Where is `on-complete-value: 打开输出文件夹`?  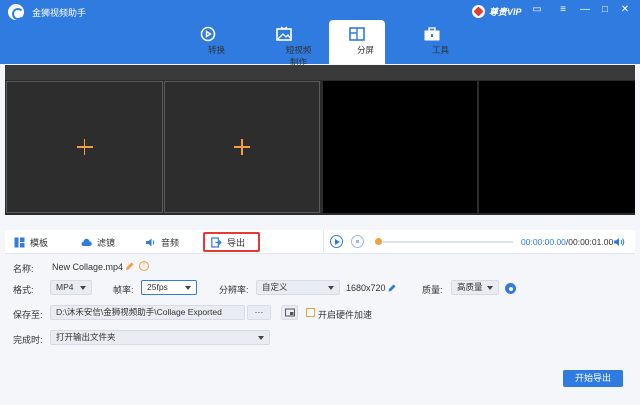 on-complete-value: 打开输出文件夹 is located at coordinates (86, 337).